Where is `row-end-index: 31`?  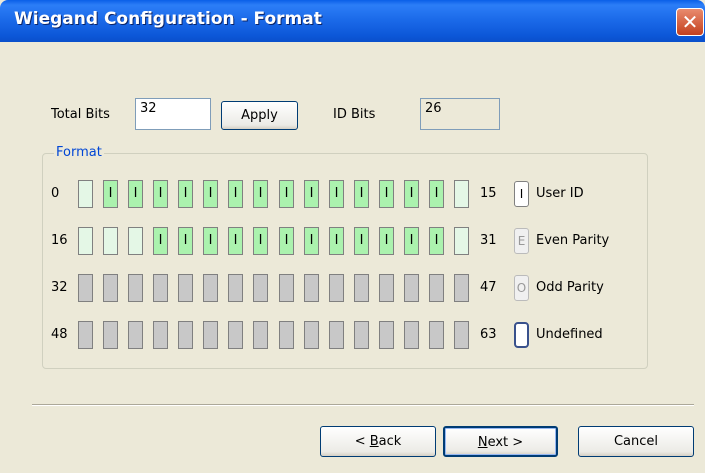
row-end-index: 31 is located at coordinates (488, 240).